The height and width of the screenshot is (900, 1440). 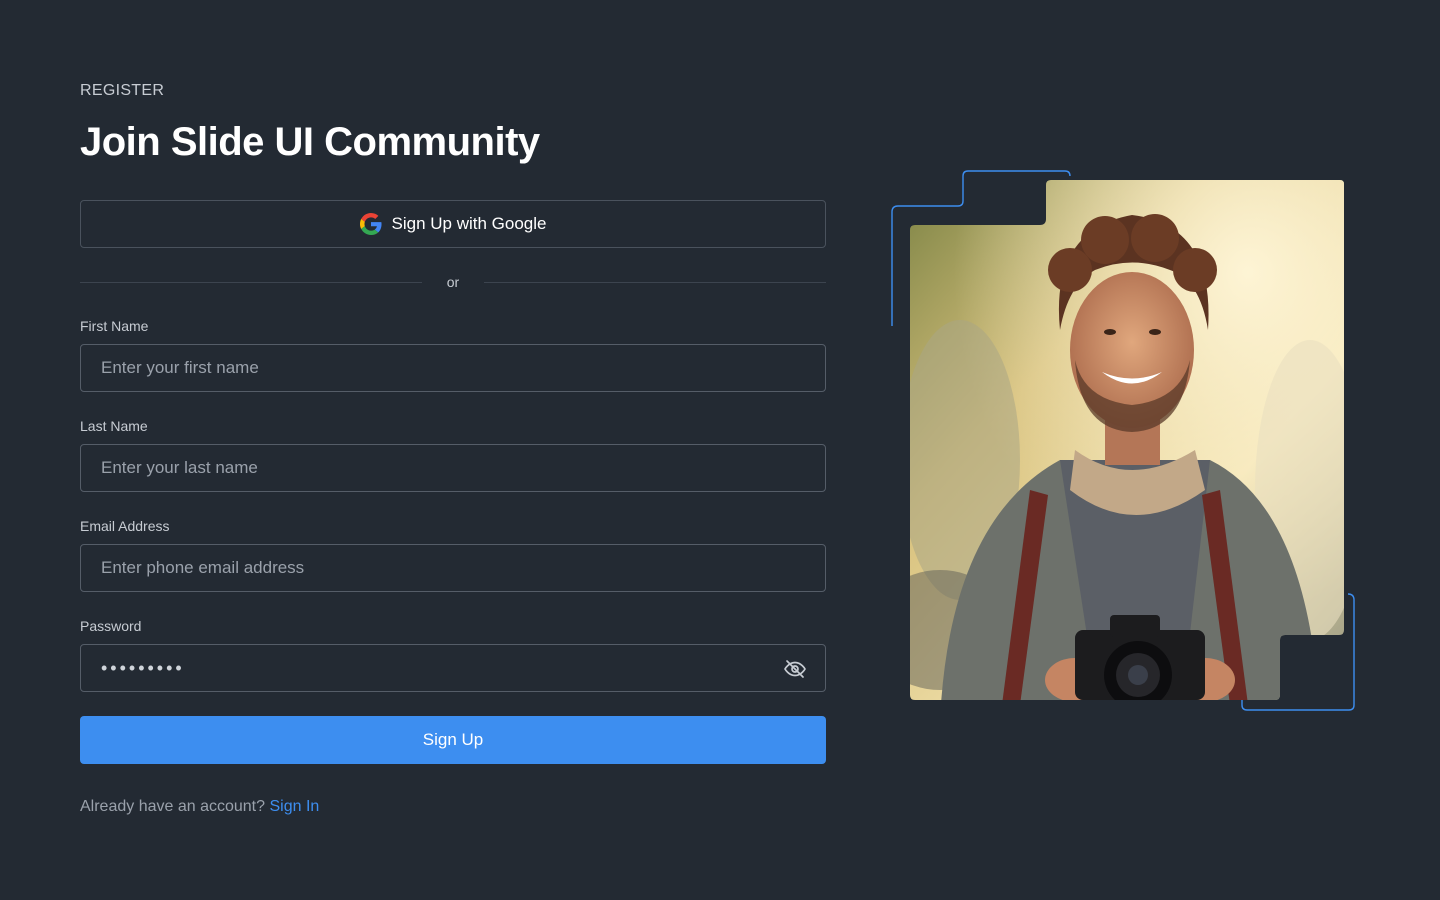 I want to click on sign-up-button: Sign Up, so click(x=453, y=740).